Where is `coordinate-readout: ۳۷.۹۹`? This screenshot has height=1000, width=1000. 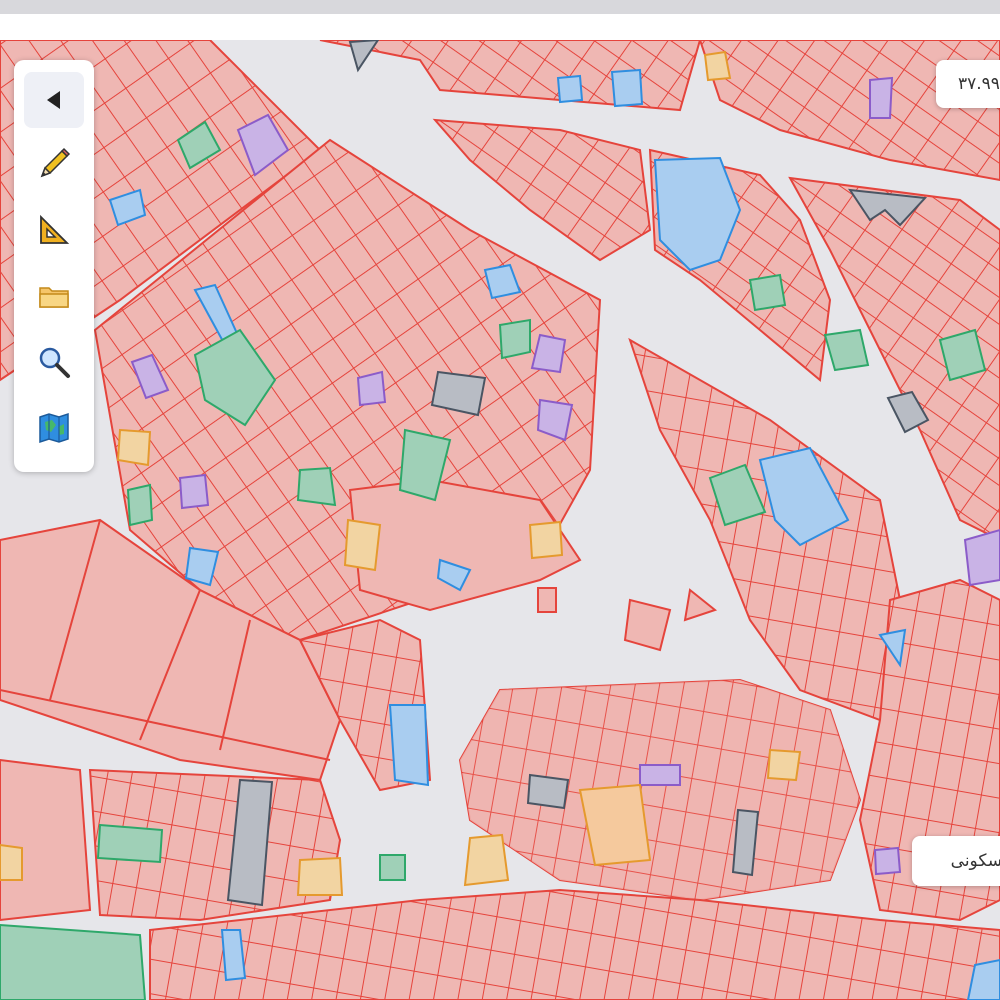
coordinate-readout: ۳۷.۹۹ is located at coordinates (968, 84).